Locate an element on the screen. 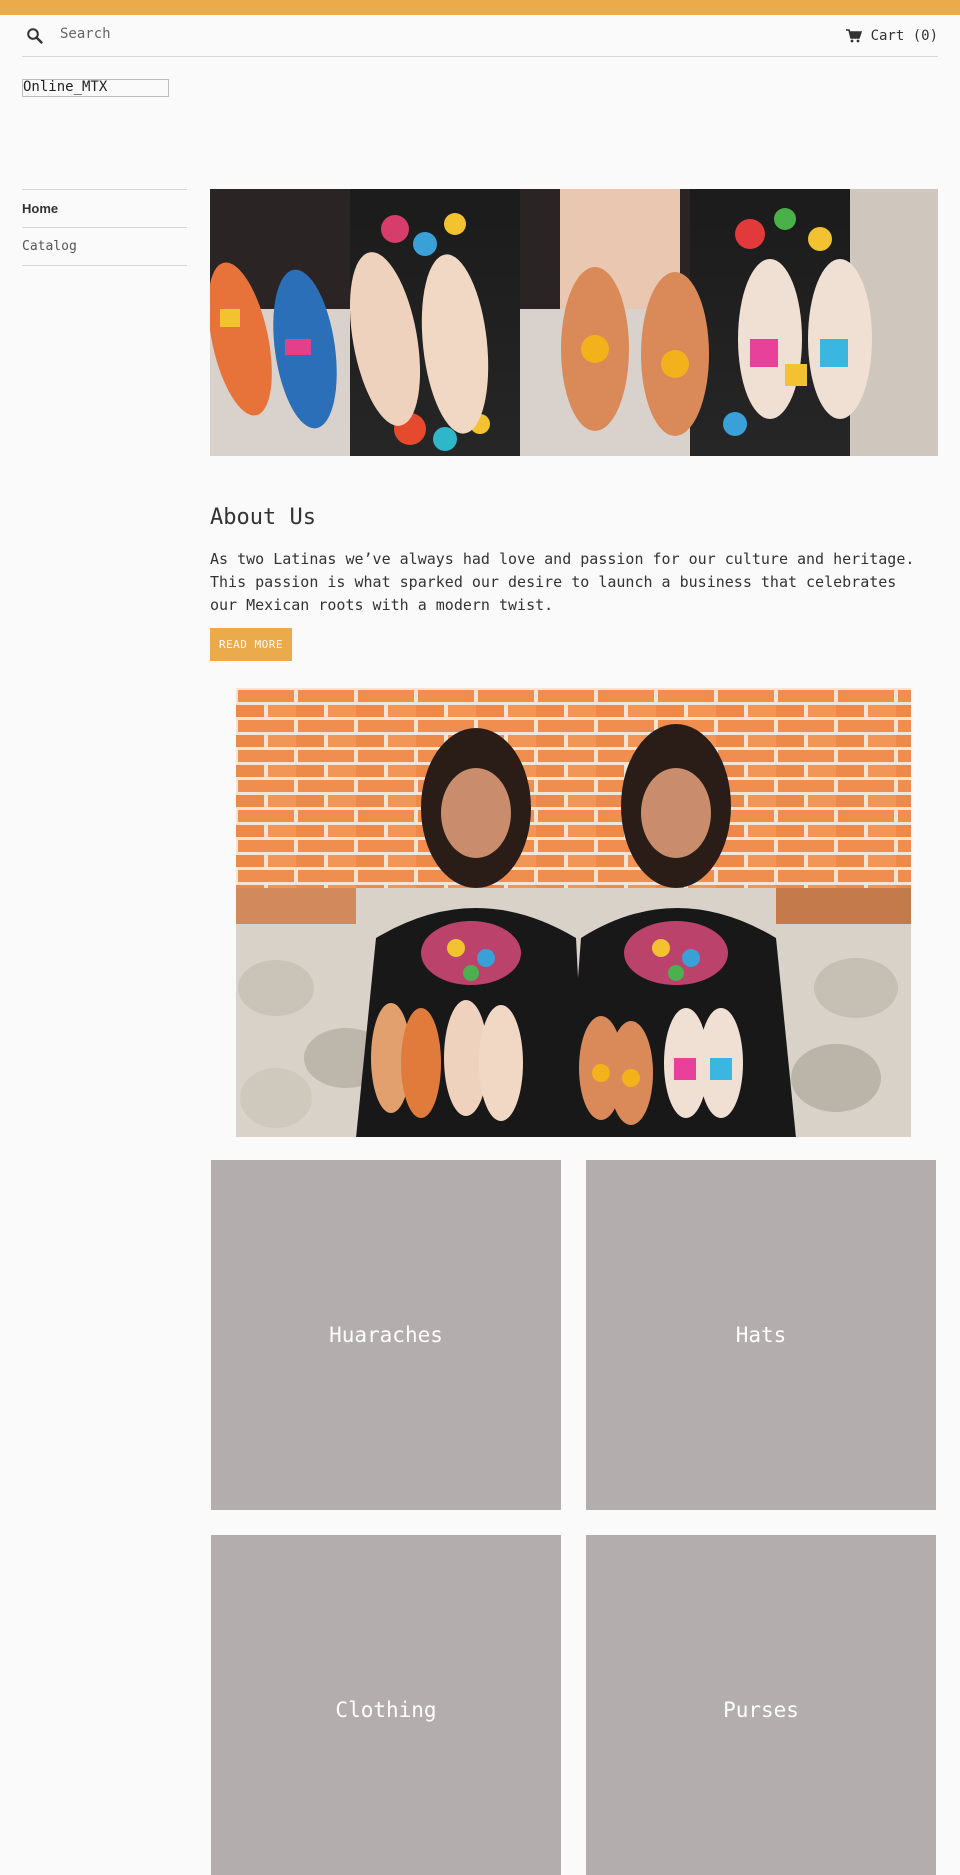  collection-tile-hats: Hats is located at coordinates (761, 1335).